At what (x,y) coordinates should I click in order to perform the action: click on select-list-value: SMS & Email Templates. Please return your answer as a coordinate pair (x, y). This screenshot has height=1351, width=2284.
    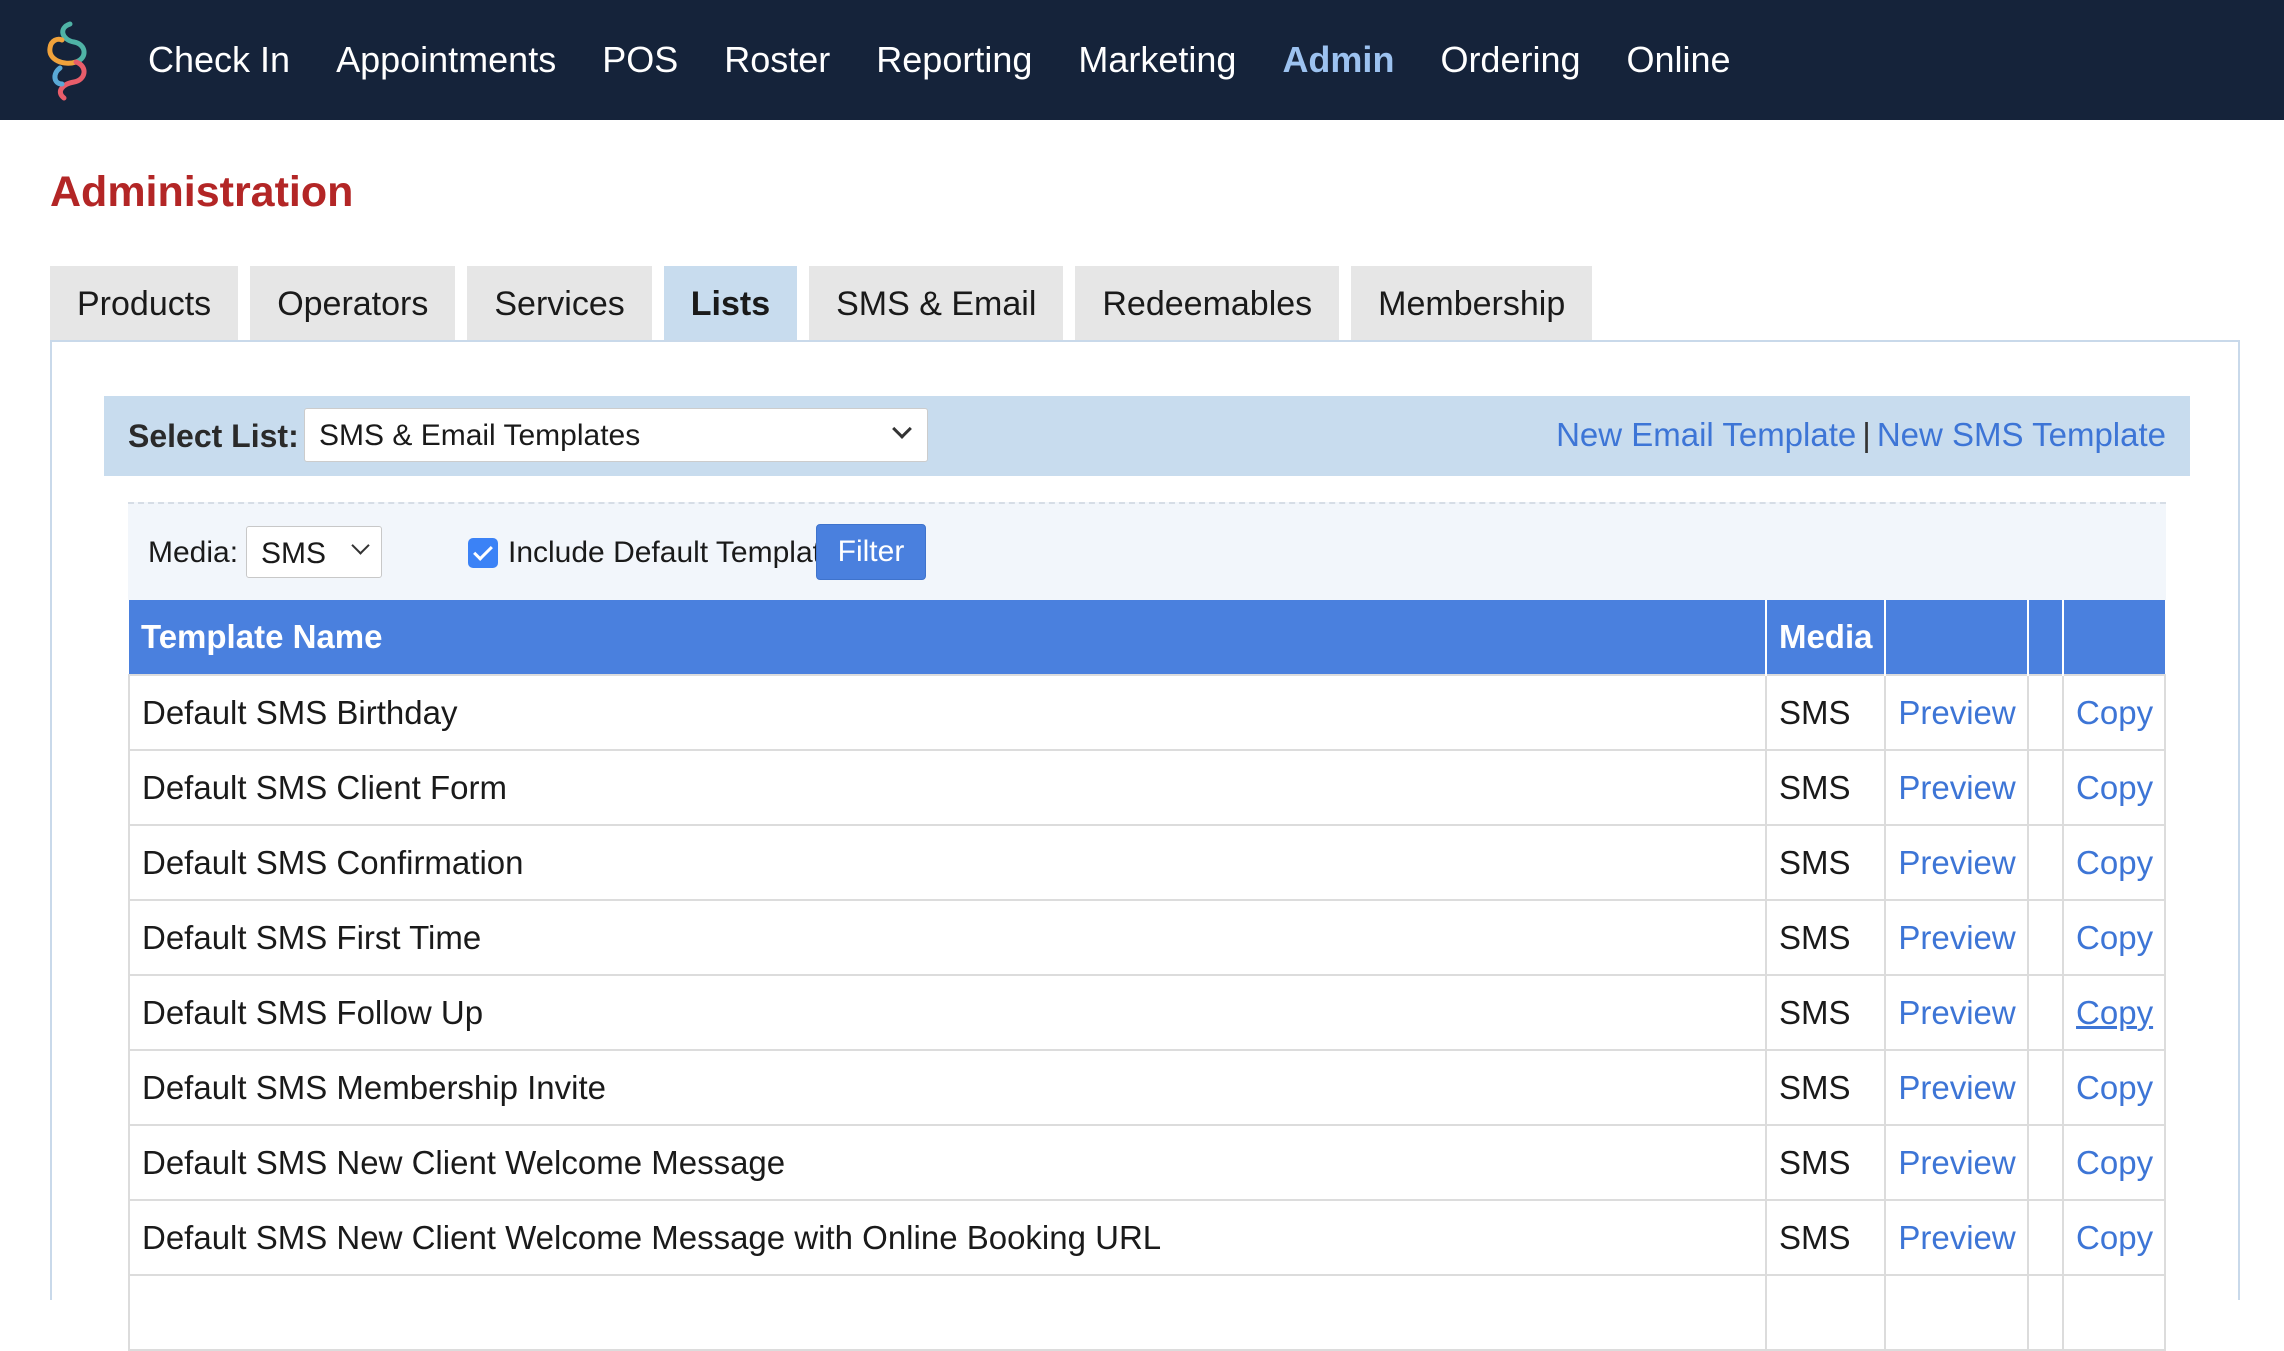
    Looking at the image, I should click on (480, 435).